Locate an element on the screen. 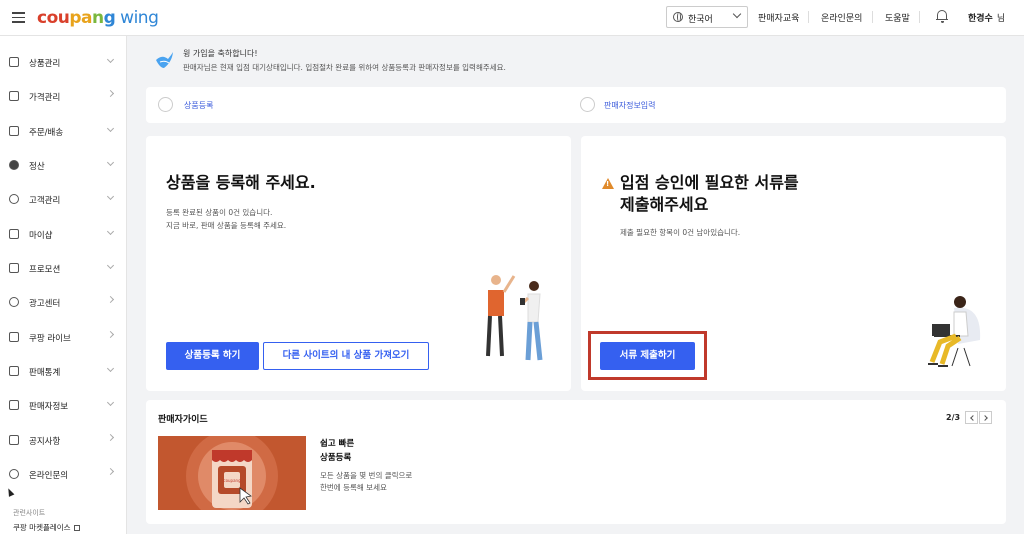 The width and height of the screenshot is (1024, 534). language-select: 한국어 is located at coordinates (707, 17).